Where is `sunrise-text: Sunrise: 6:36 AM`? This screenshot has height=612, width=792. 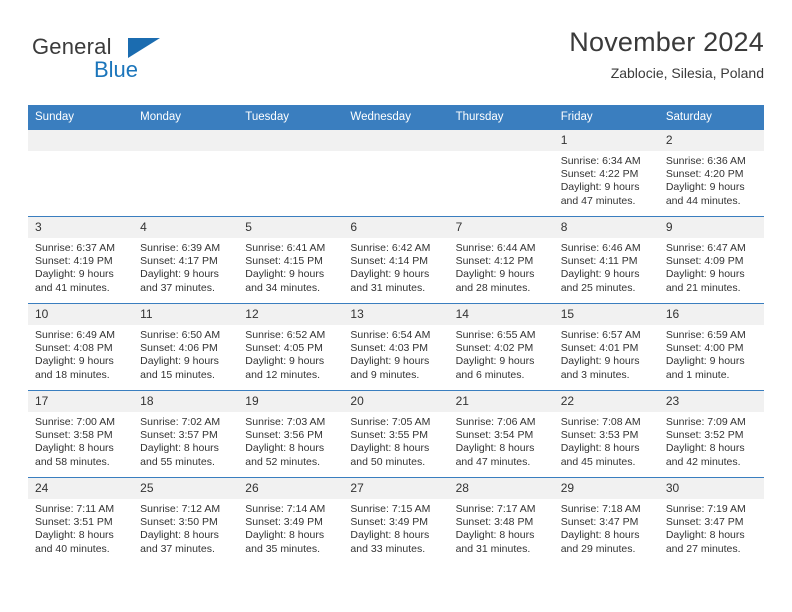 sunrise-text: Sunrise: 6:36 AM is located at coordinates (705, 161).